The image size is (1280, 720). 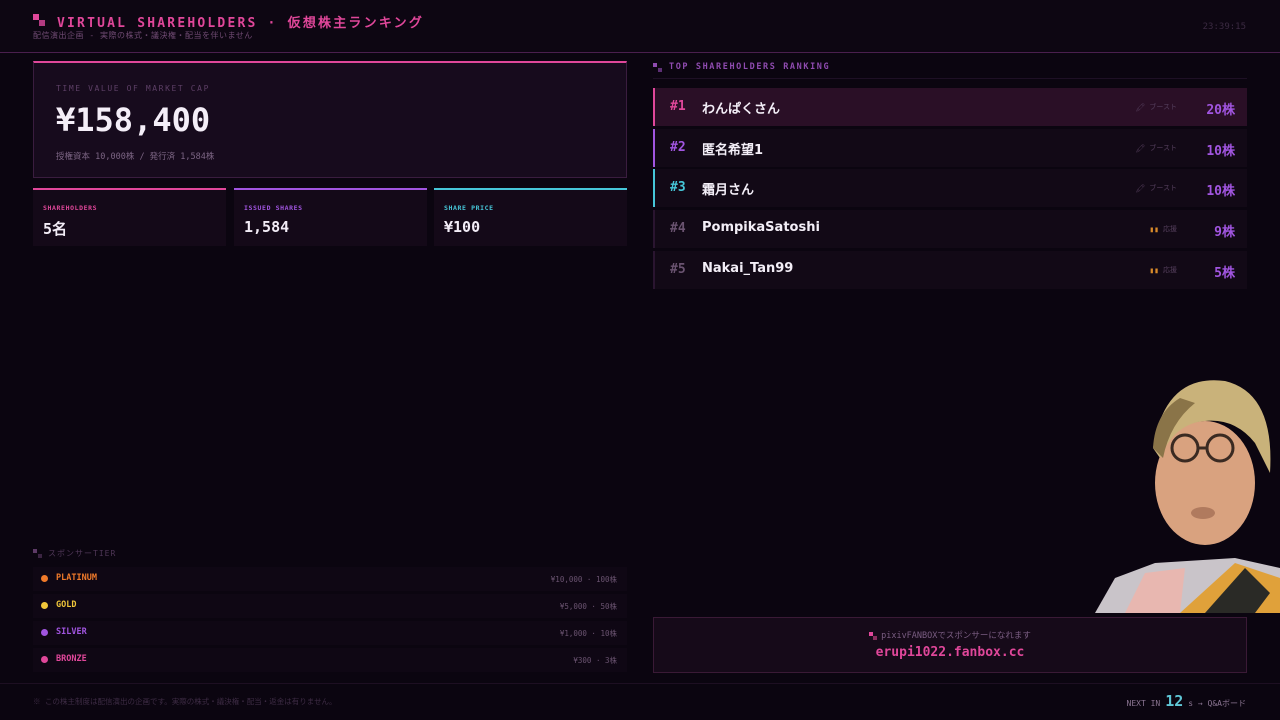 I want to click on stat-label: ISSUED SHARES, so click(x=273, y=208).